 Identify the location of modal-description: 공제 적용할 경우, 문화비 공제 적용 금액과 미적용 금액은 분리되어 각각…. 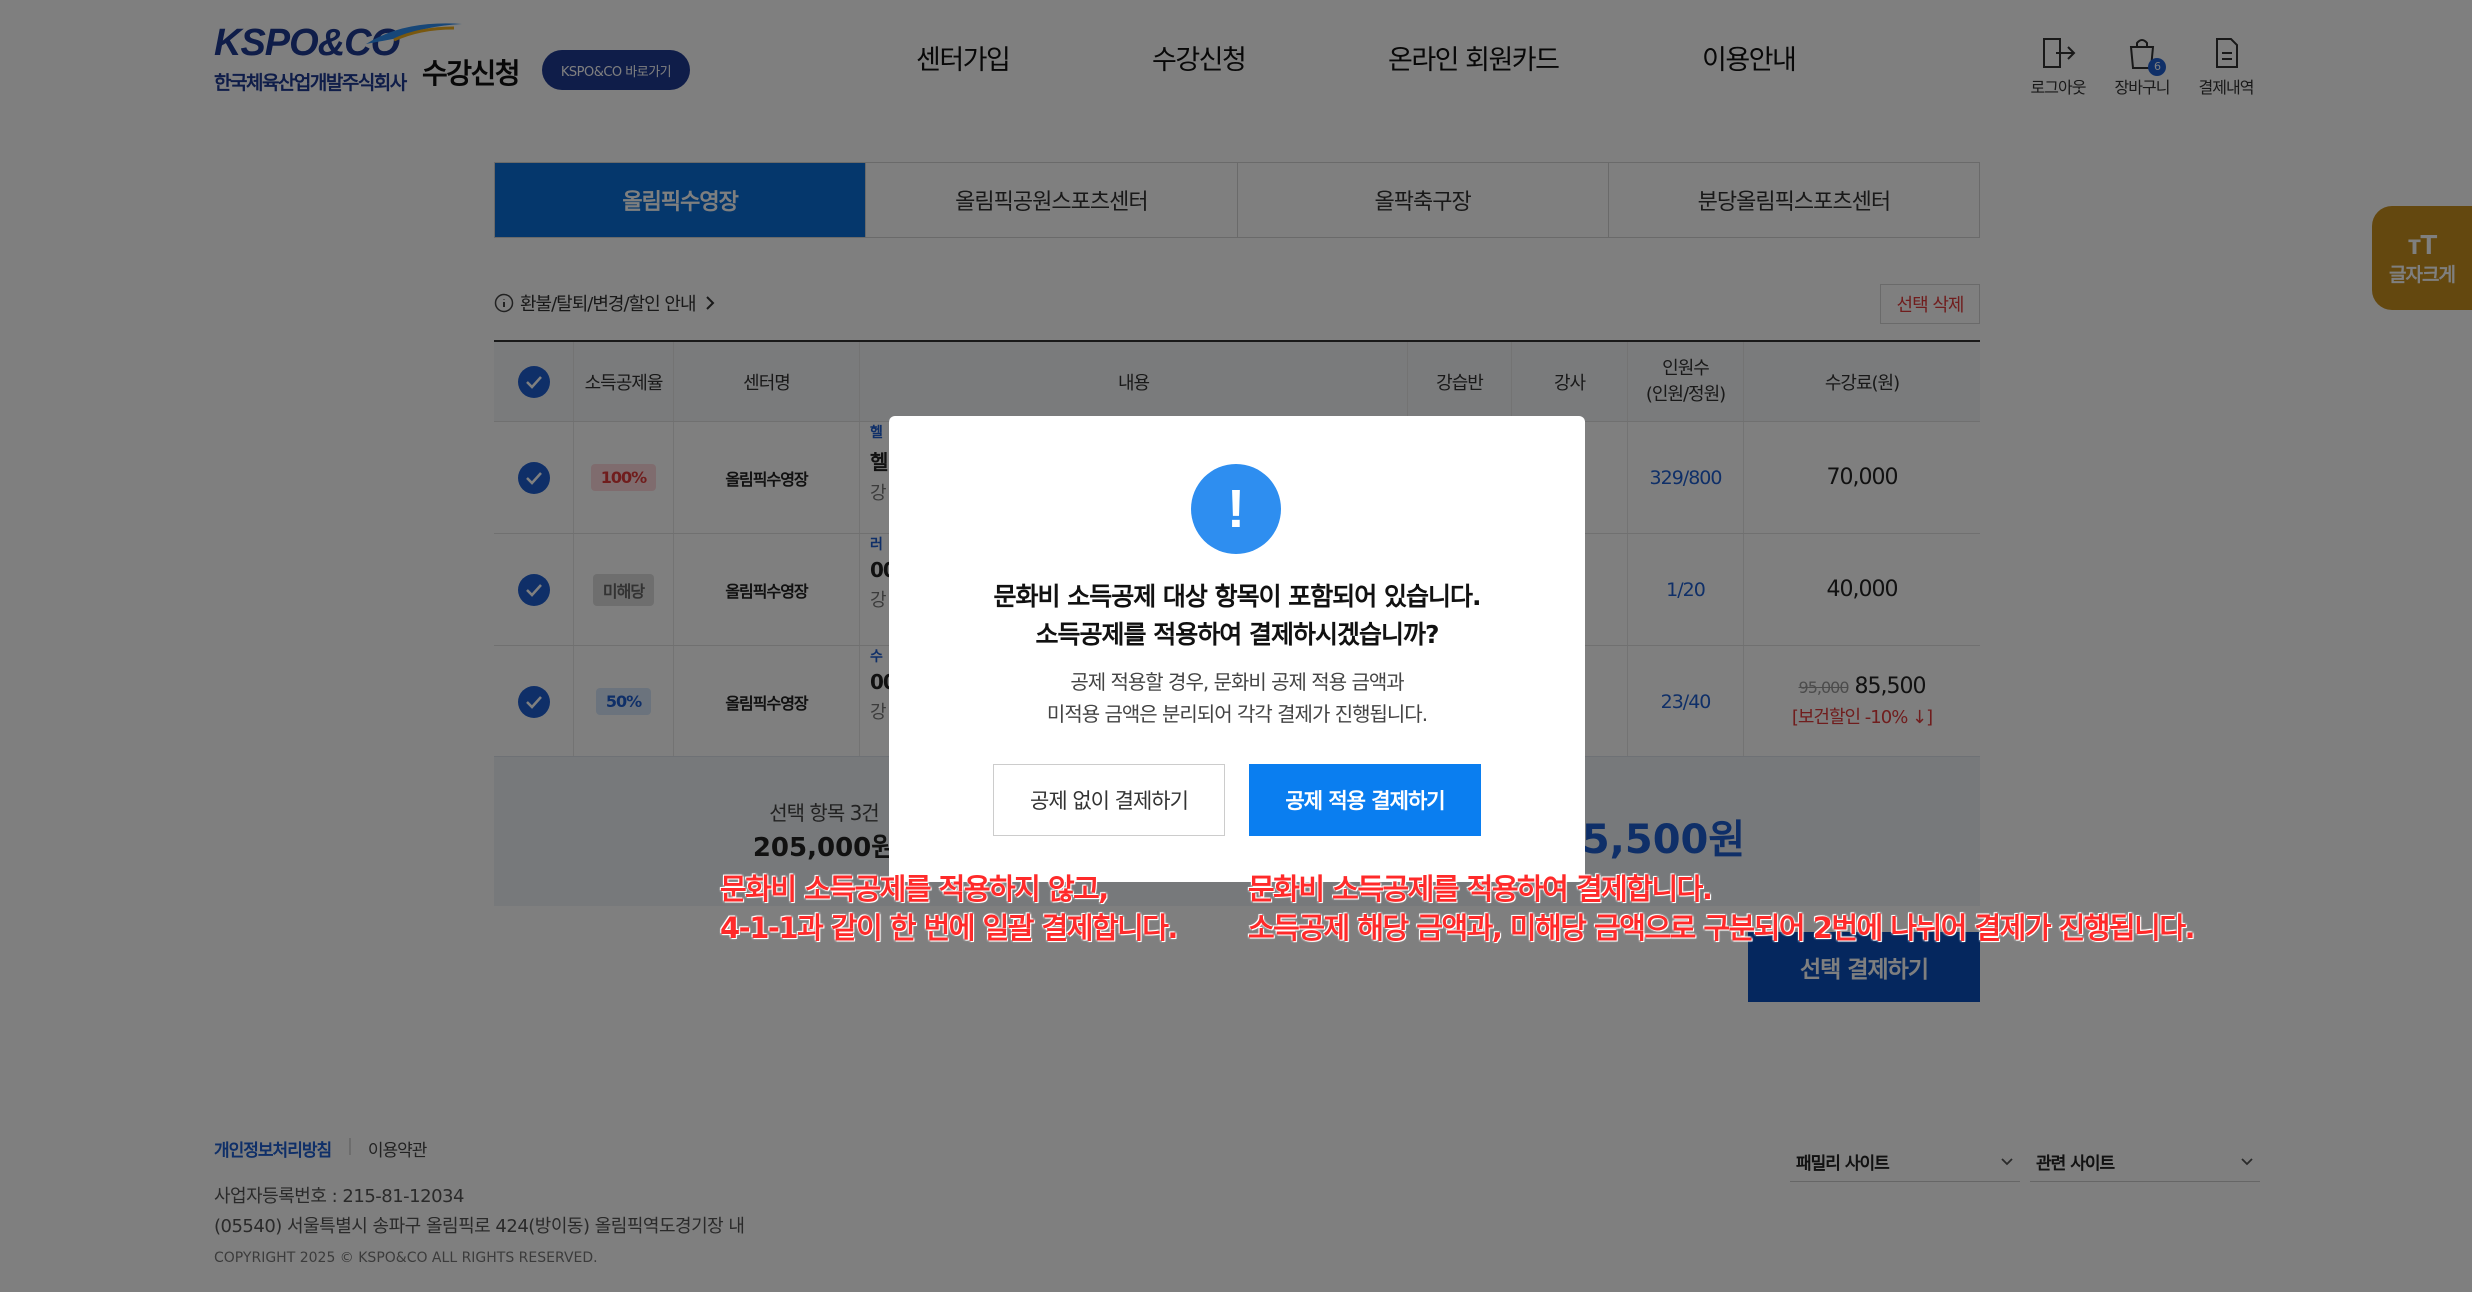
(1237, 698).